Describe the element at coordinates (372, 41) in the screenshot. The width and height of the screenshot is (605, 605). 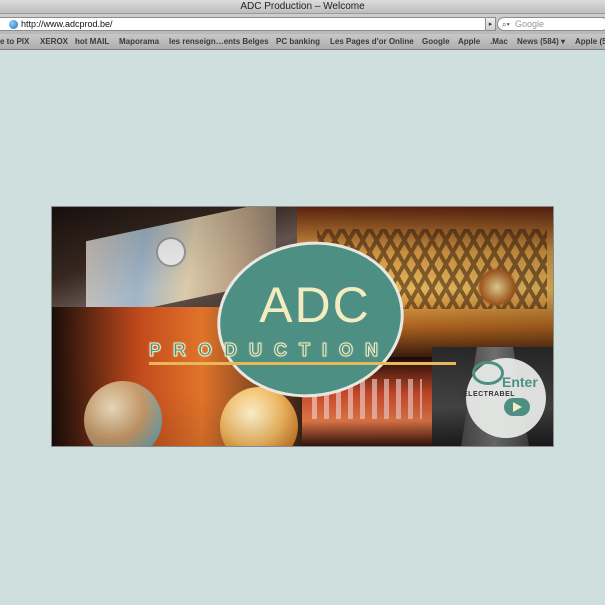
I see `bookmark-pages-dor: Les Pages d'or Online` at that location.